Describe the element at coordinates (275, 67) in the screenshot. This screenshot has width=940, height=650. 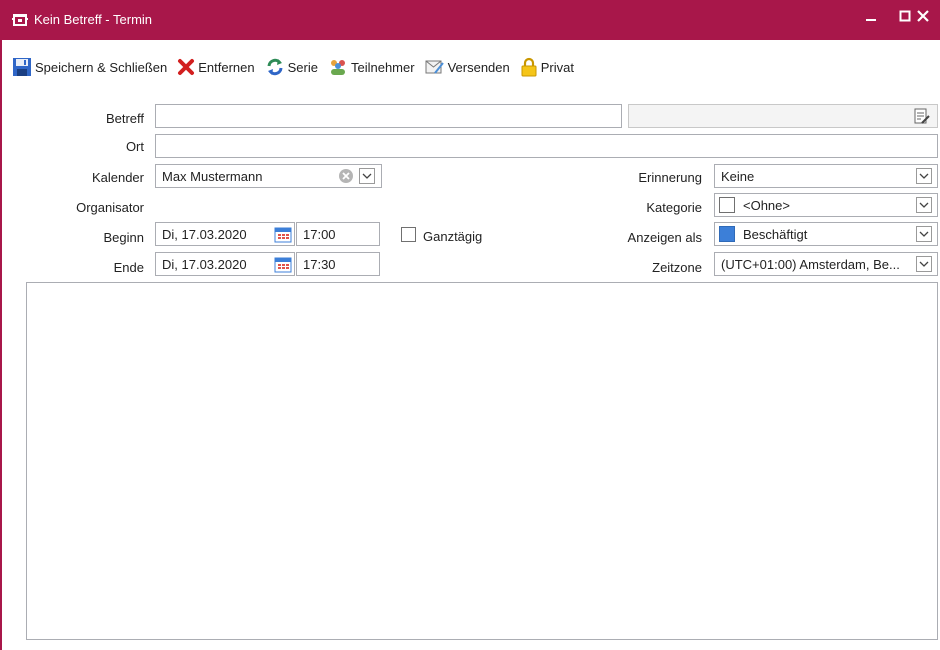
I see `recurrence-icon` at that location.